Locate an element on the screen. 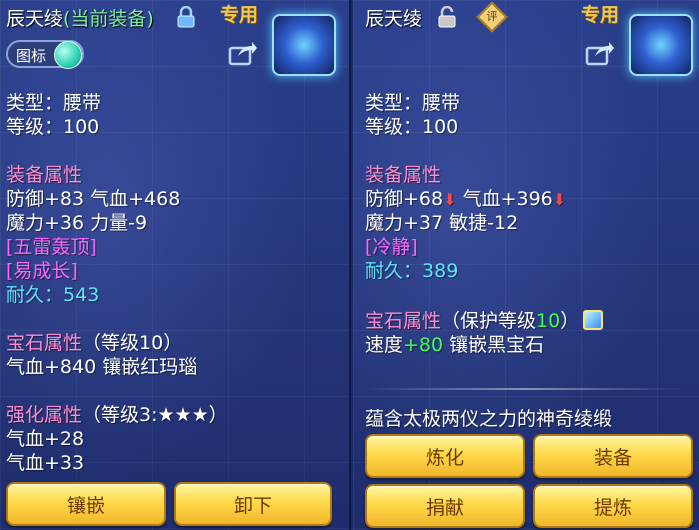 This screenshot has height=530, width=699. enhance-attr-row: 强化属性（等级3:★★★） is located at coordinates (117, 413).